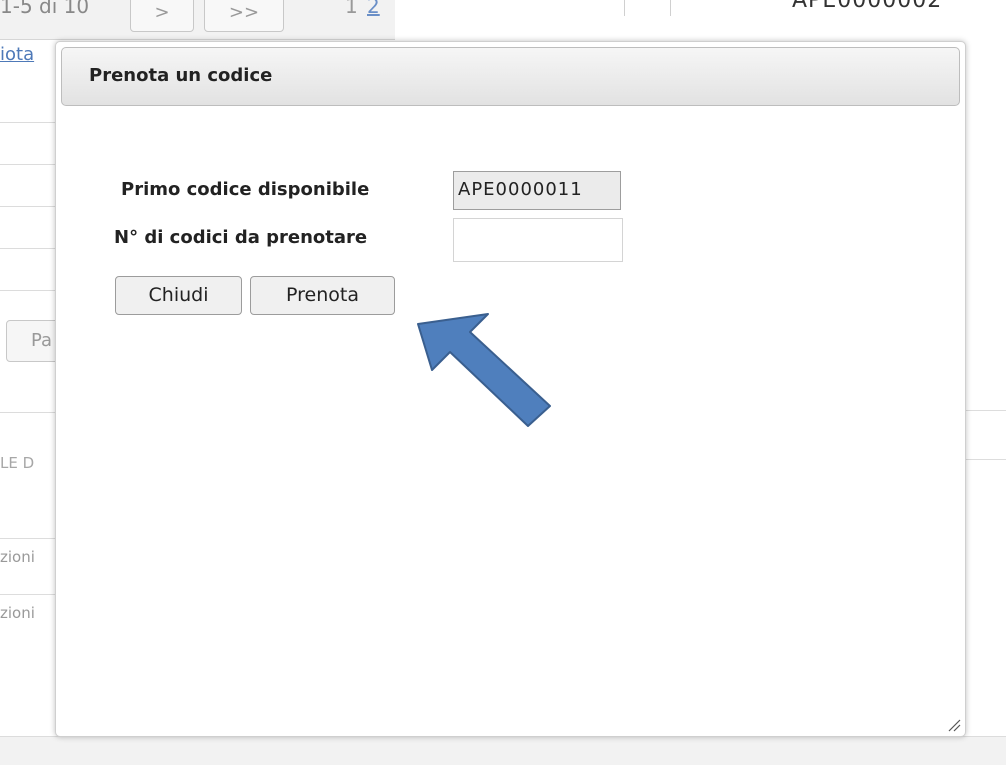  What do you see at coordinates (181, 75) in the screenshot?
I see `dialog-title: Prenota un codice` at bounding box center [181, 75].